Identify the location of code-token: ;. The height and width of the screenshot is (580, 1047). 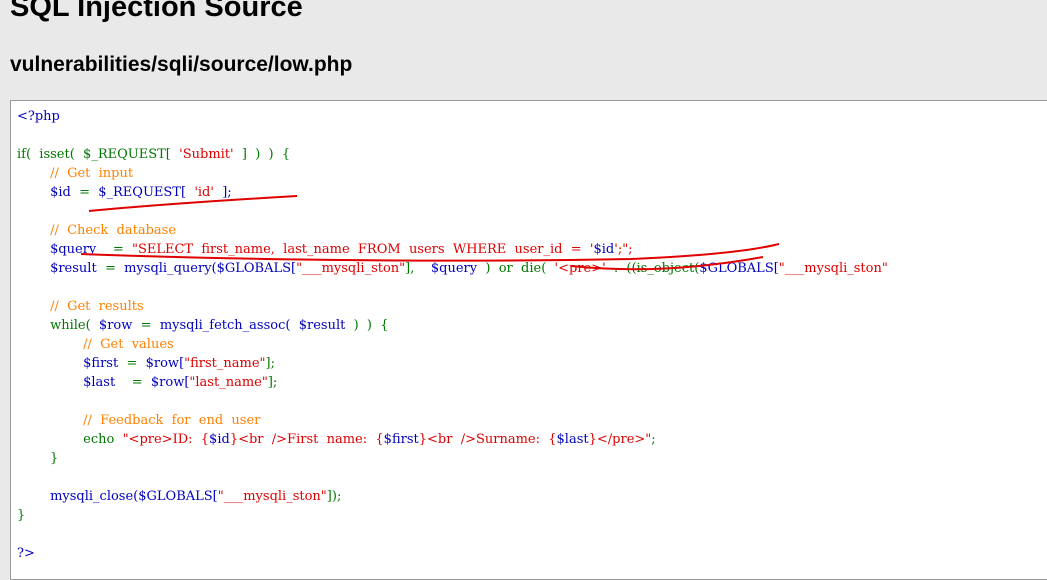
(653, 439).